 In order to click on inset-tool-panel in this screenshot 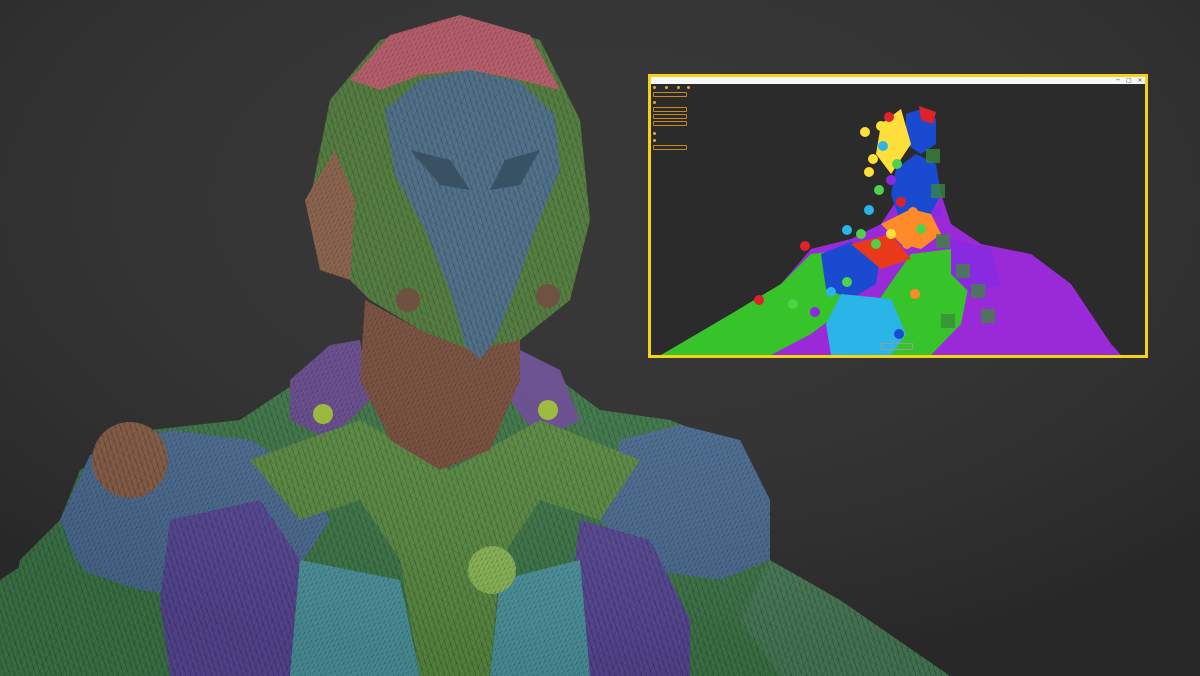, I will do `click(672, 123)`.